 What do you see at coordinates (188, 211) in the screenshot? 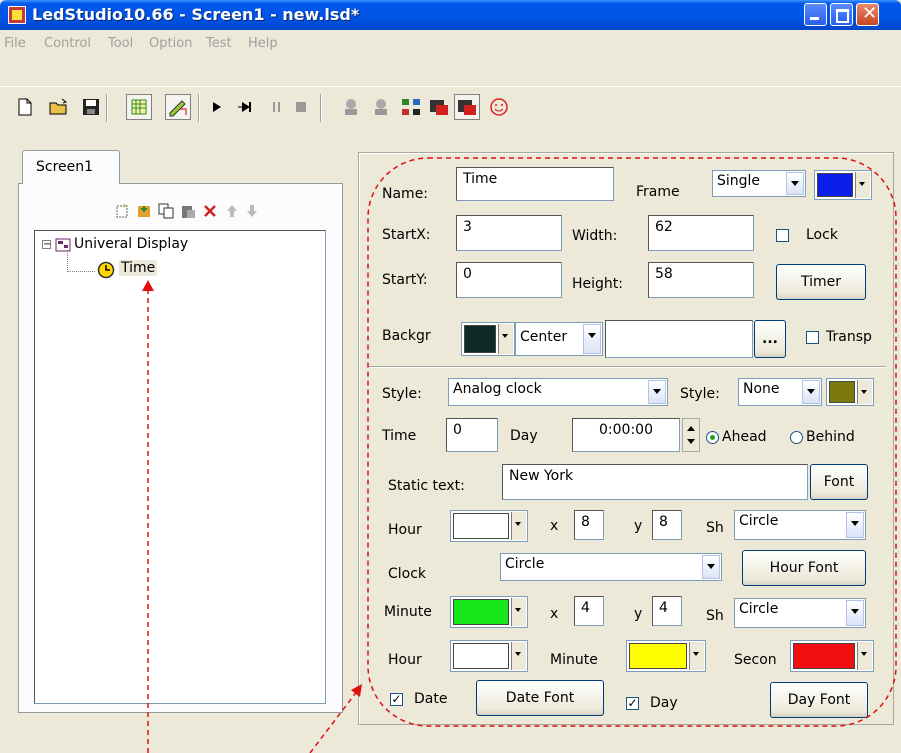
I see `paste-icon` at bounding box center [188, 211].